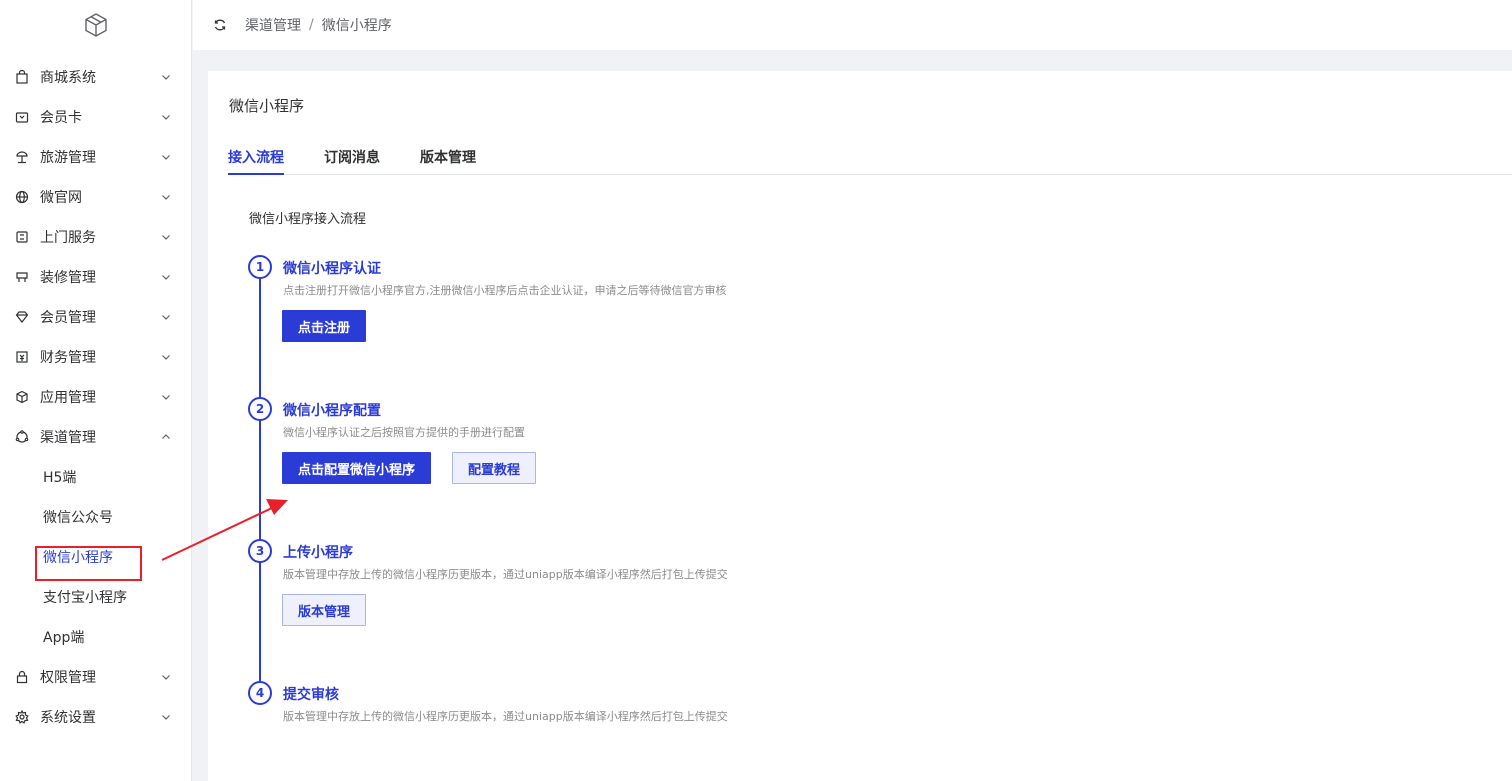 The width and height of the screenshot is (1512, 781). I want to click on sidebar-item-label: 微官网, so click(61, 198).